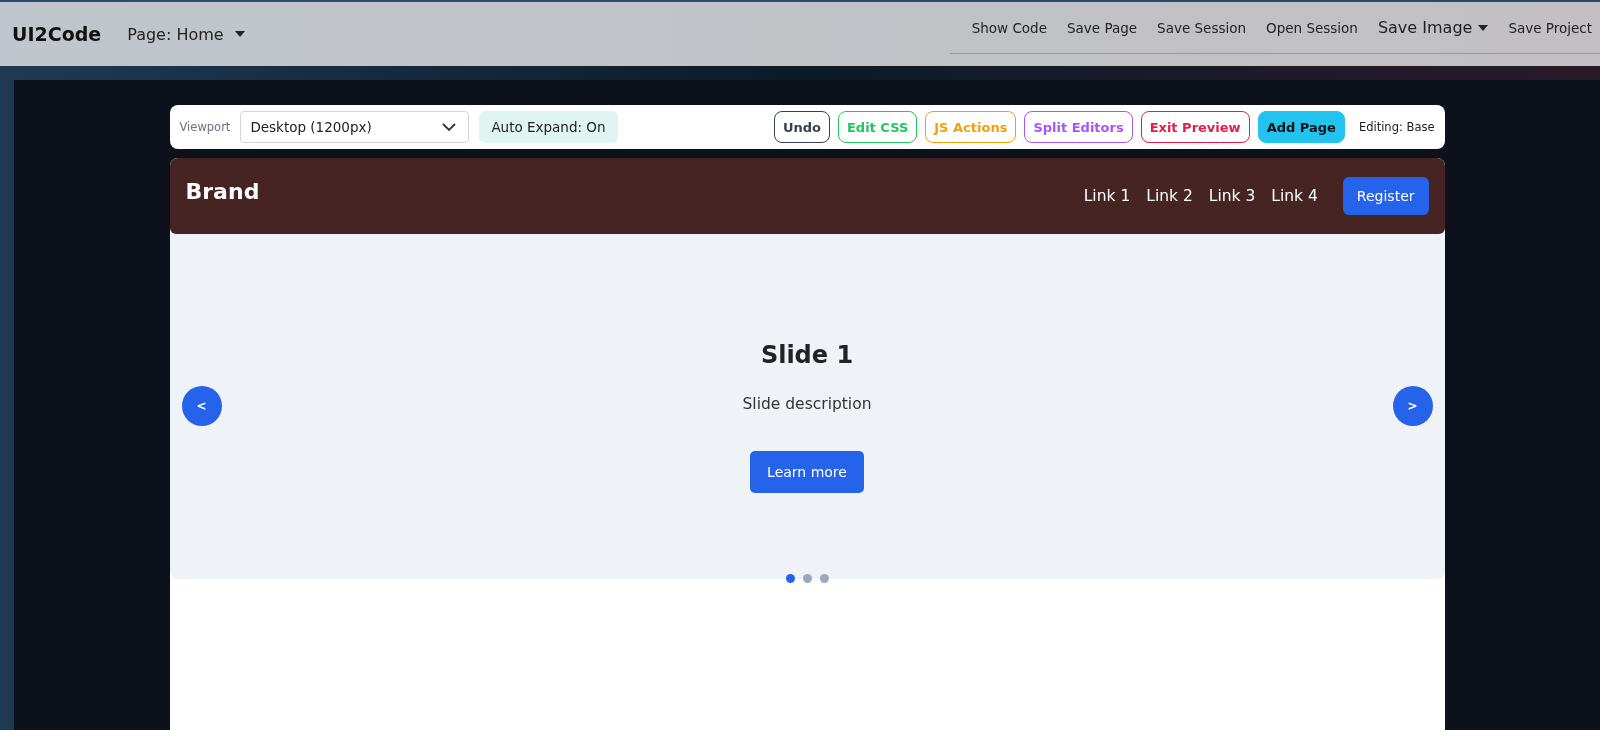 Image resolution: width=1600 pixels, height=730 pixels. I want to click on toolbar-button: Add Page, so click(1301, 127).